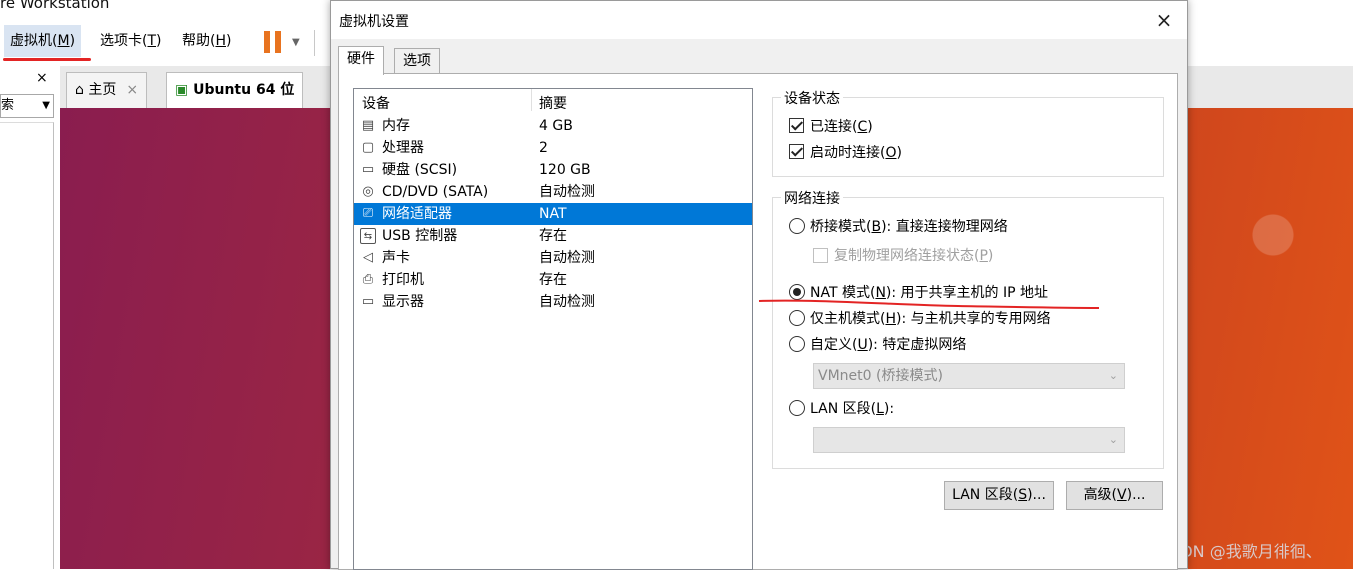  I want to click on annotation-underline-nat, so click(929, 304).